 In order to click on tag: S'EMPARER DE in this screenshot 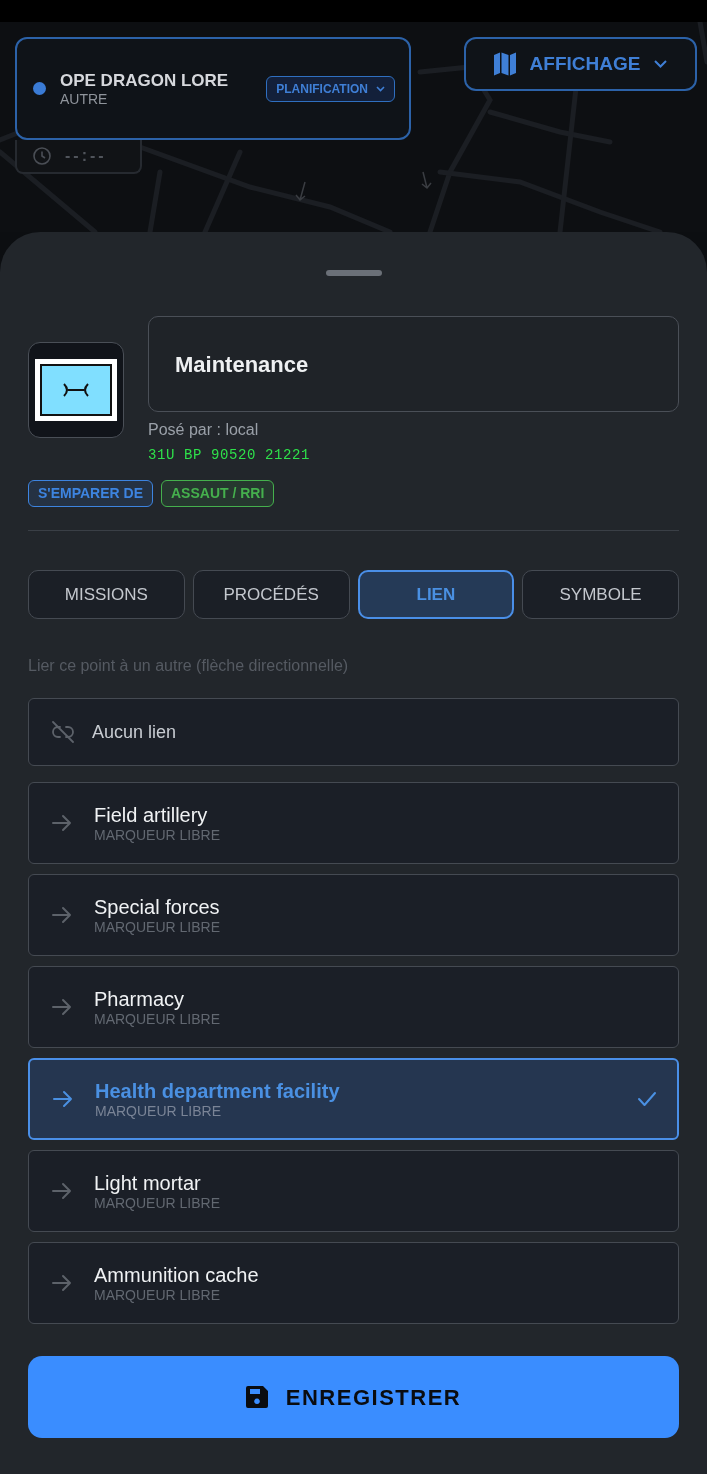, I will do `click(90, 493)`.